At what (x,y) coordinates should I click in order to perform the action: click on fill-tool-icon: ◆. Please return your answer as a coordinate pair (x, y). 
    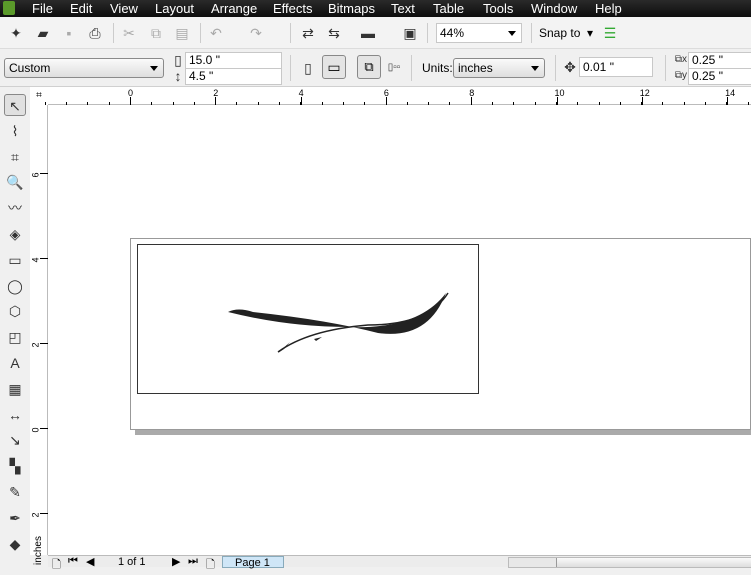
    Looking at the image, I should click on (15, 544).